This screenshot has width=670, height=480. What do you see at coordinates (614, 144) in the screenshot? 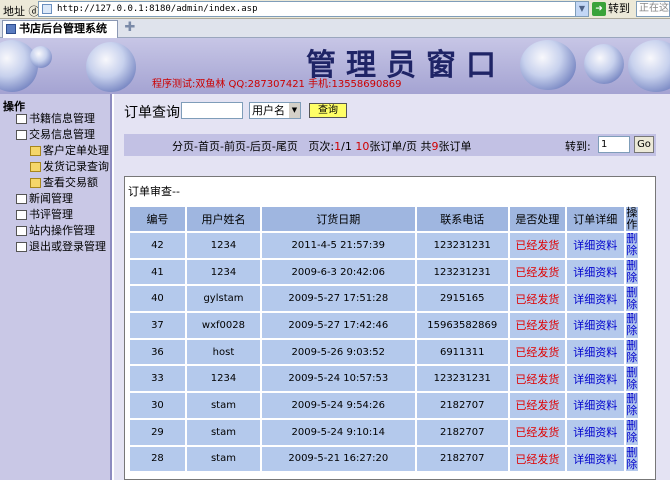
I see `goto-page-input: 1` at bounding box center [614, 144].